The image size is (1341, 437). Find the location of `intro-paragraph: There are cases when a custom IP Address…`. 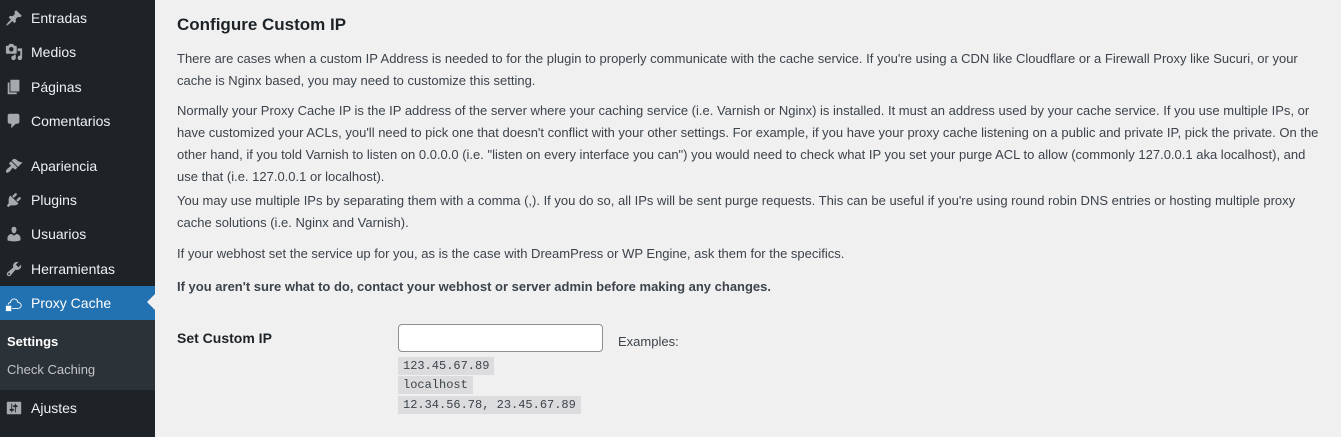

intro-paragraph: There are cases when a custom IP Address… is located at coordinates (737, 69).